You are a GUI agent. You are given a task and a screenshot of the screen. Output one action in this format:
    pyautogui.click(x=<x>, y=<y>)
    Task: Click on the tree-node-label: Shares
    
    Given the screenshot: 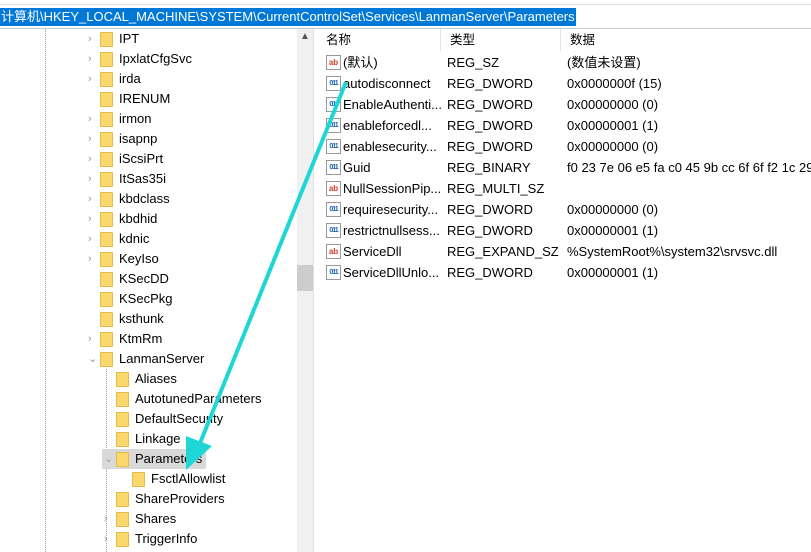 What is the action you would take?
    pyautogui.click(x=156, y=518)
    